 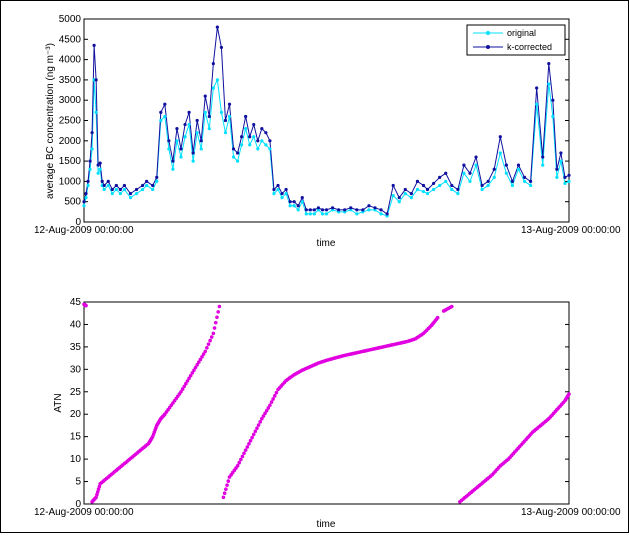 What do you see at coordinates (70, 60) in the screenshot?
I see `y-tick-label: 4000` at bounding box center [70, 60].